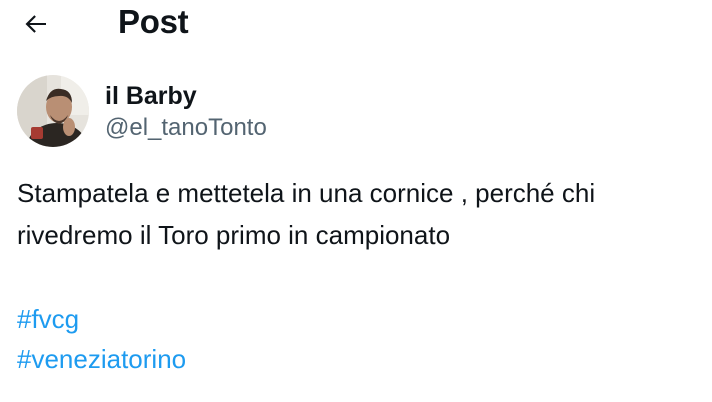 The width and height of the screenshot is (712, 402). I want to click on page-title: Post, so click(153, 21).